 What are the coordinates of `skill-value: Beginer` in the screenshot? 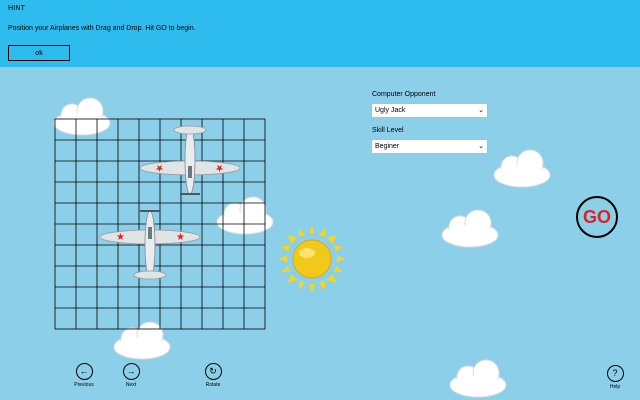 It's located at (387, 146).